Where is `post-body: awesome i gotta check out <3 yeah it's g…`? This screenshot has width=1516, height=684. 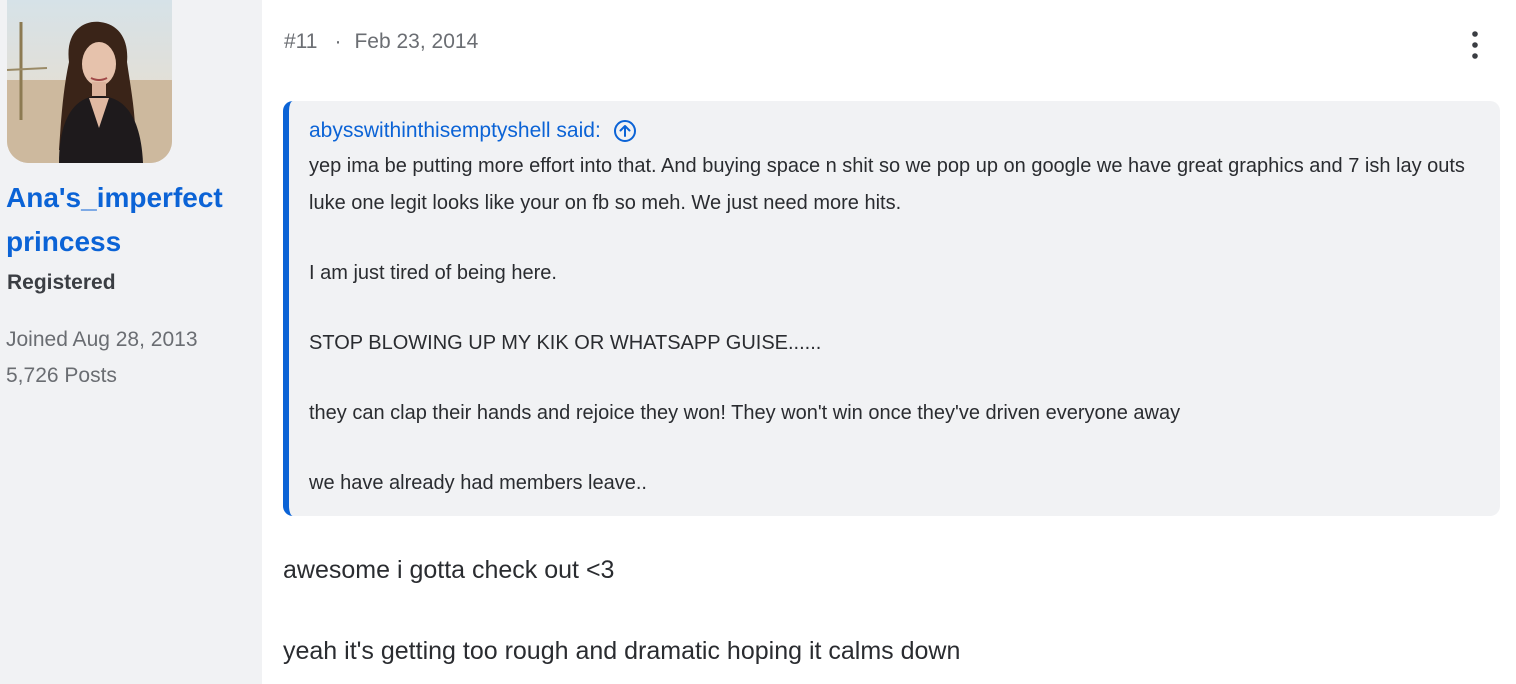
post-body: awesome i gotta check out <3 yeah it's g… is located at coordinates (621, 610).